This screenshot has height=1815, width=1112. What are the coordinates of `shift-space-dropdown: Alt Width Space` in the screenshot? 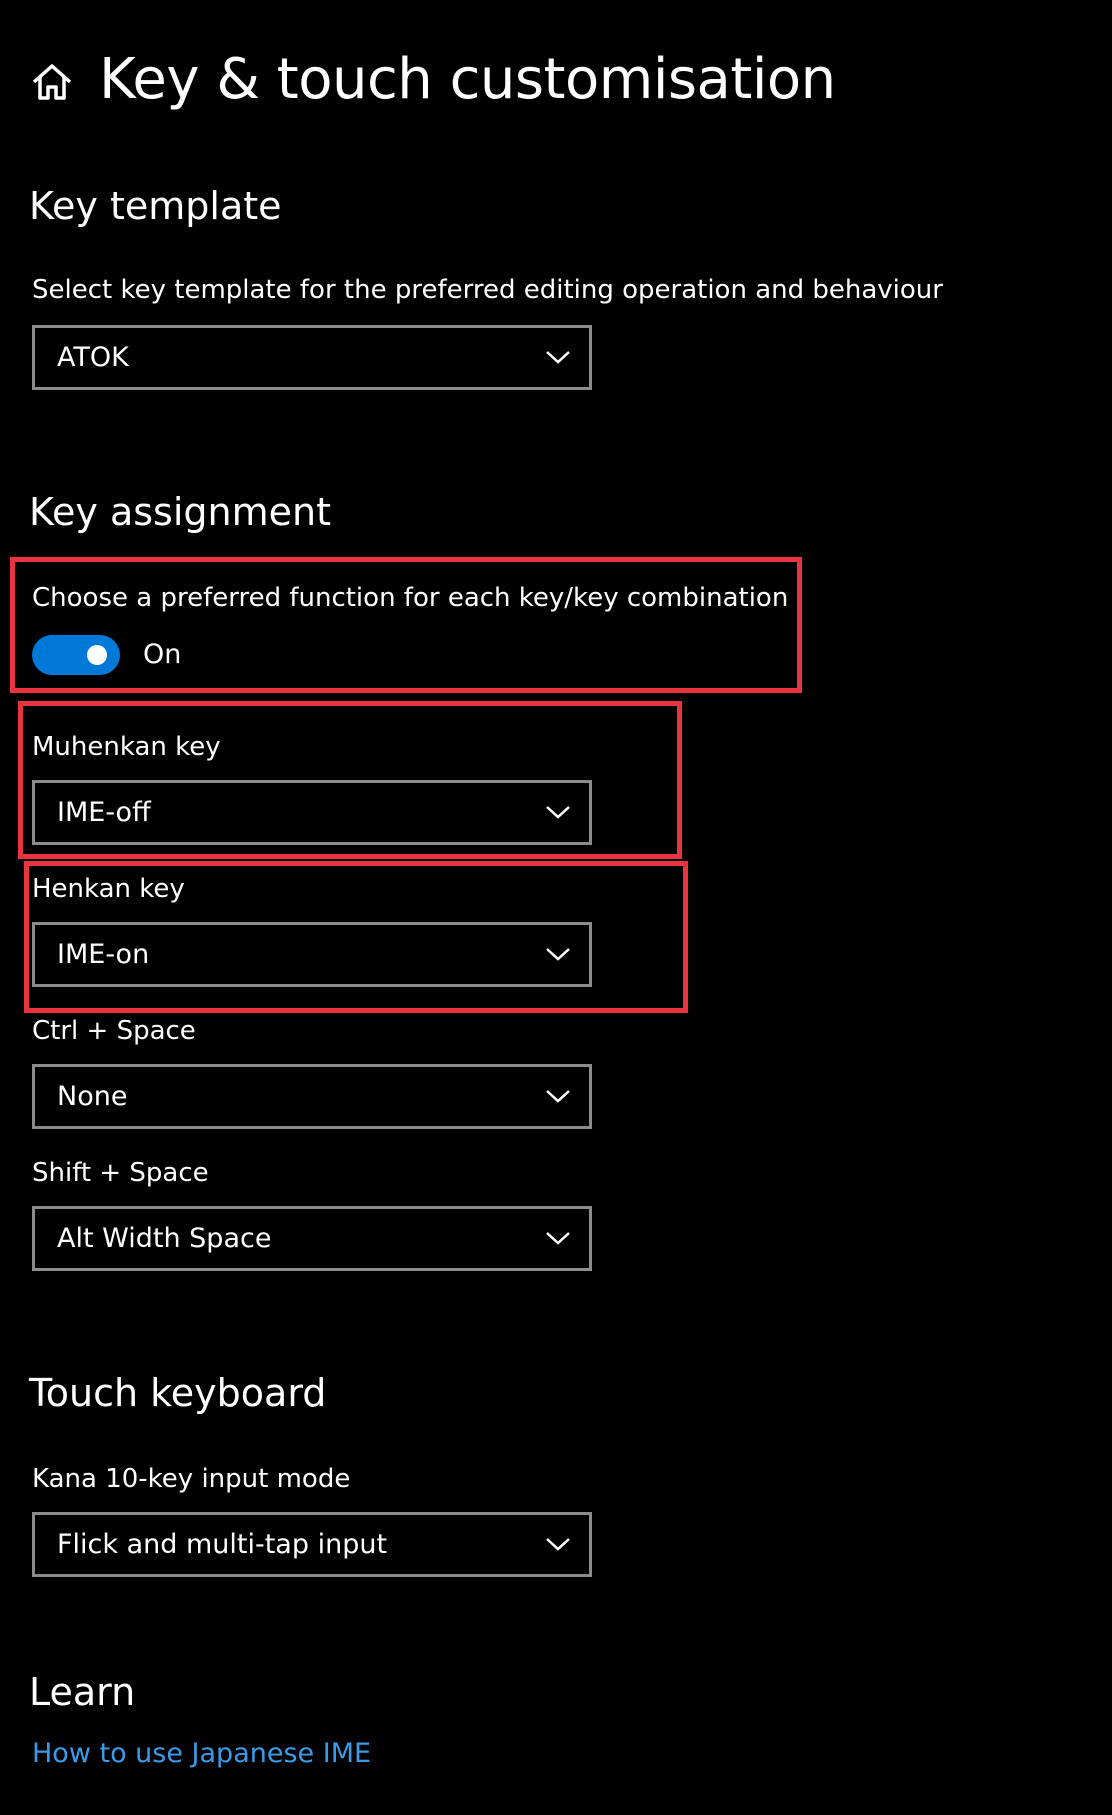 It's located at (312, 1238).